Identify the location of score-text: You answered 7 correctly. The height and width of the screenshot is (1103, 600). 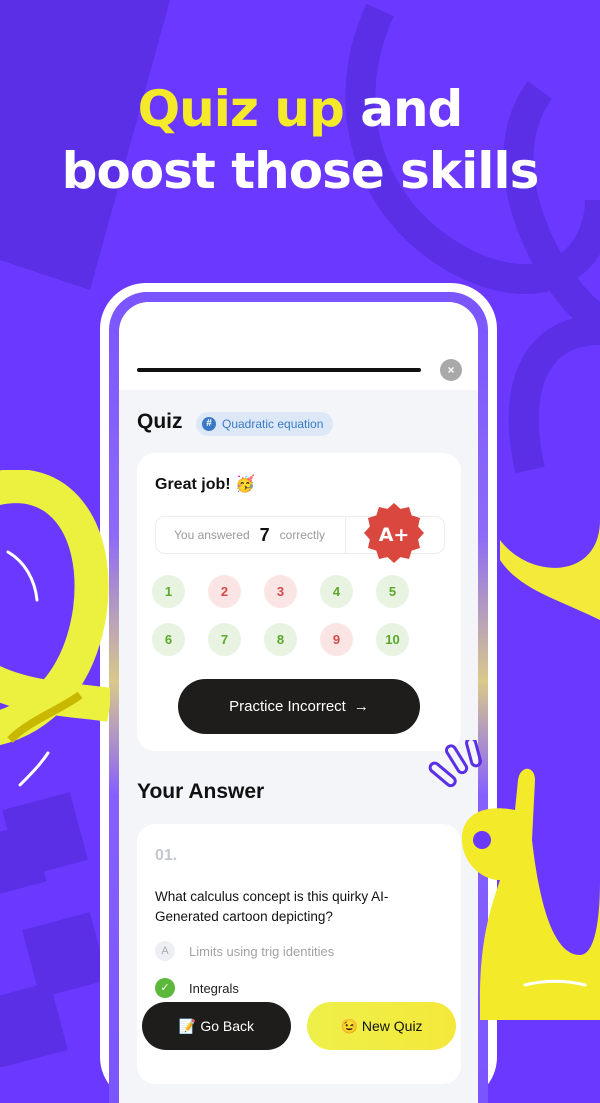
(249, 535).